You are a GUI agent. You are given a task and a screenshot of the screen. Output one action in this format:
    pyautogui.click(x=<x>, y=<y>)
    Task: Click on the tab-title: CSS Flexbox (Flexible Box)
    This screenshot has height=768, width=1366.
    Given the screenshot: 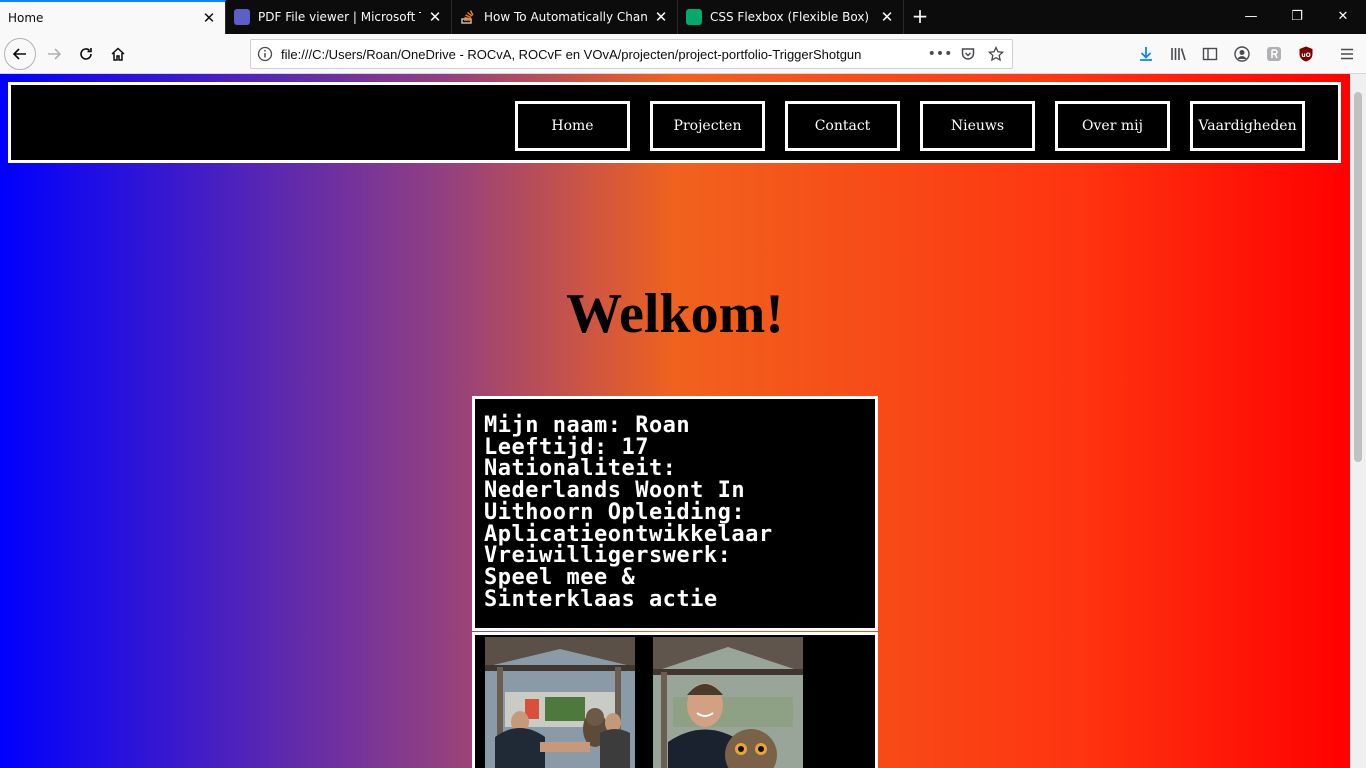 What is the action you would take?
    pyautogui.click(x=790, y=17)
    